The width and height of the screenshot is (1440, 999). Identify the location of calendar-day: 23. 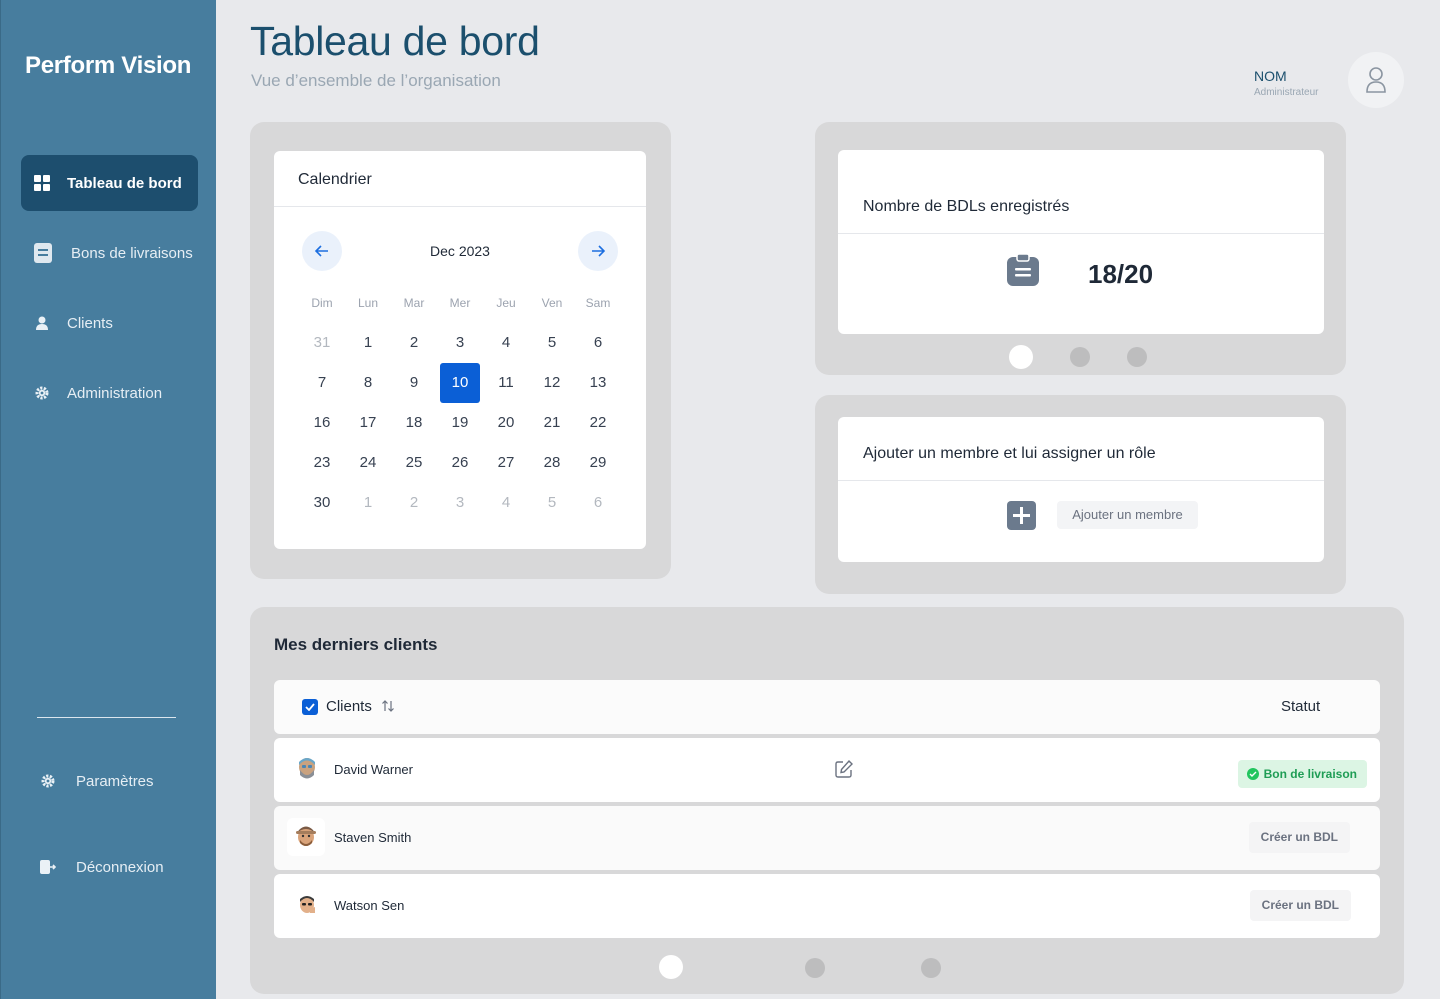
(322, 463).